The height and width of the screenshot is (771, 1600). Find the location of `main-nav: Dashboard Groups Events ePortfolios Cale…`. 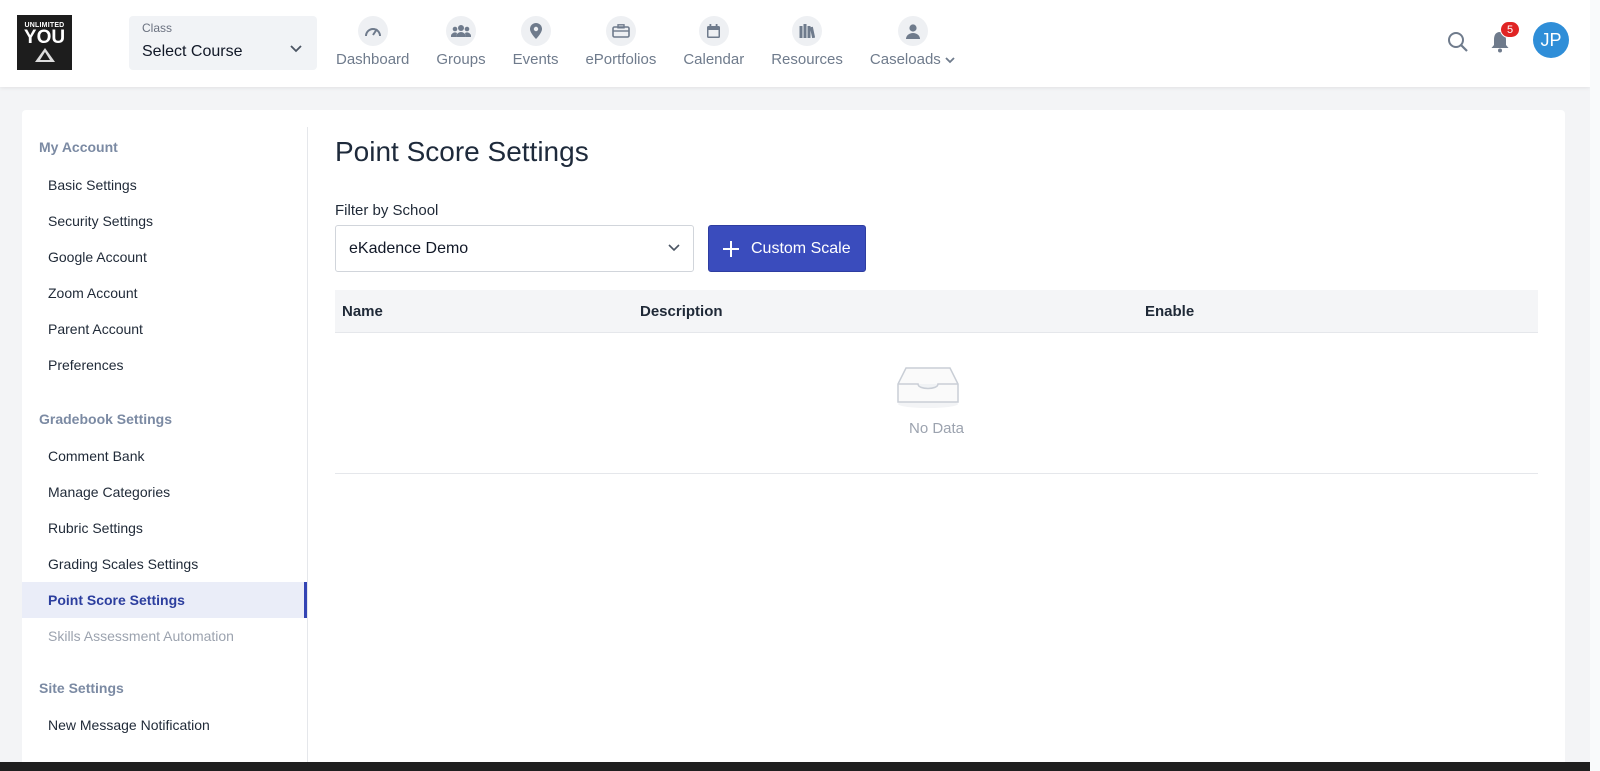

main-nav: Dashboard Groups Events ePortfolios Cale… is located at coordinates (659, 46).